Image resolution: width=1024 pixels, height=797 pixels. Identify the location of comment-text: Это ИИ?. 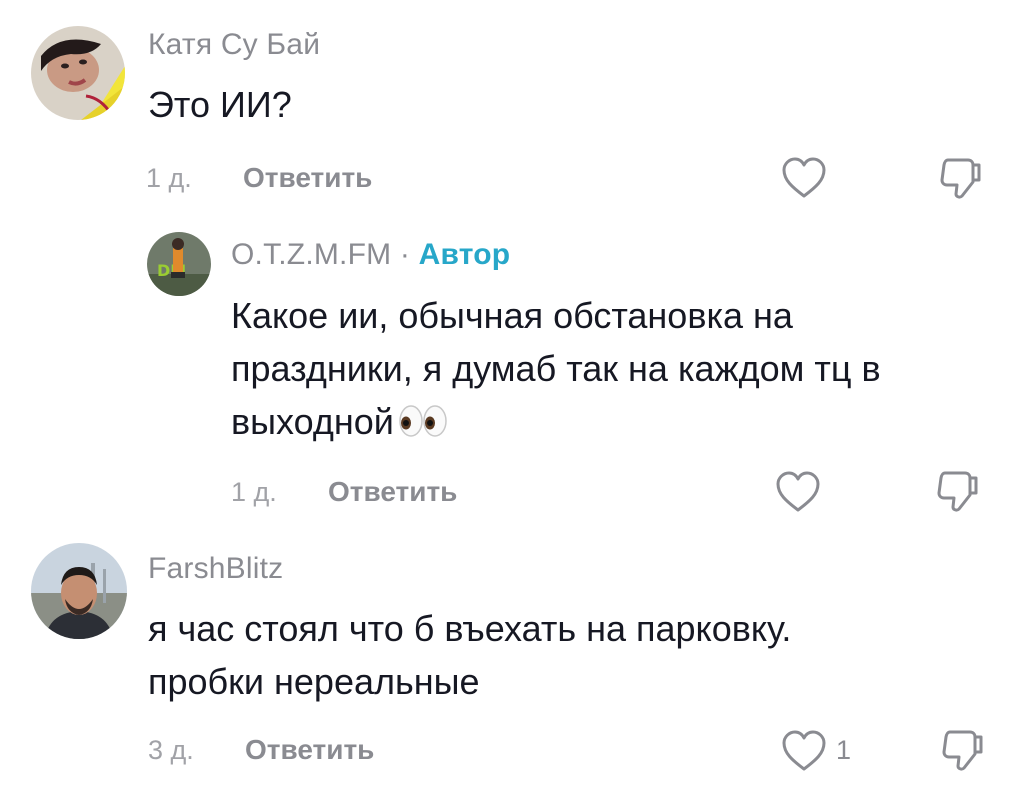
(220, 104).